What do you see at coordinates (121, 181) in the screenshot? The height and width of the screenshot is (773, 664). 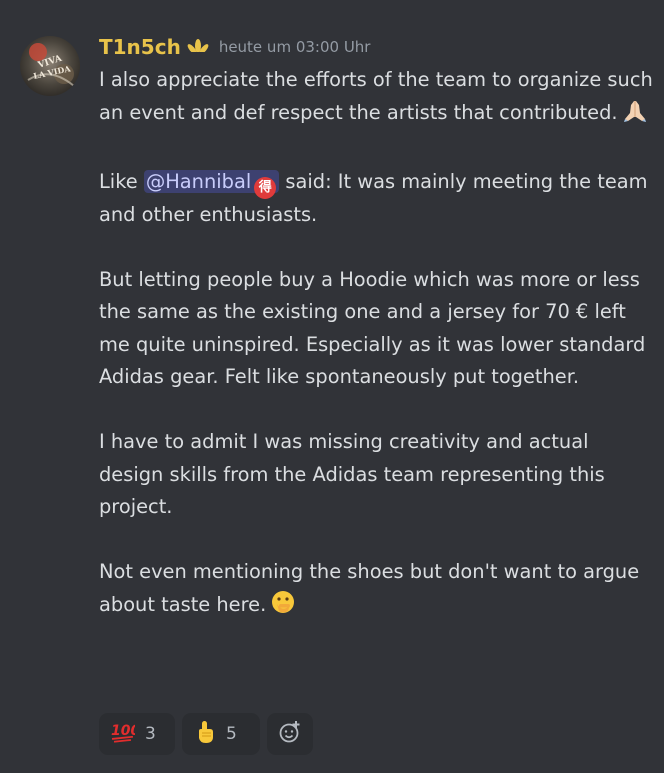 I see `paragraph-text: Like` at bounding box center [121, 181].